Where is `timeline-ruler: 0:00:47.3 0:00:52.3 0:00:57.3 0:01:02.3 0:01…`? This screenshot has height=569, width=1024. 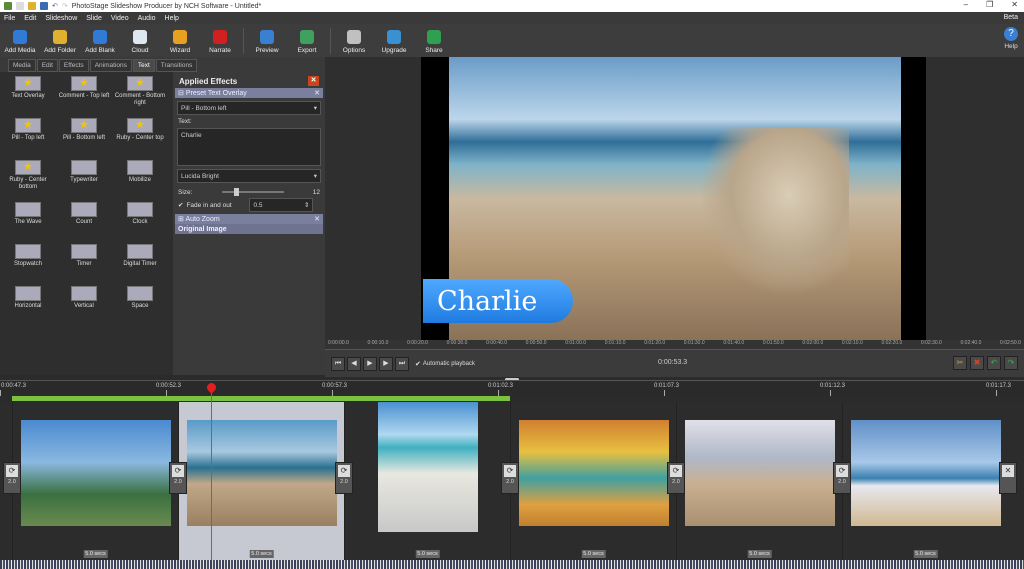
timeline-ruler: 0:00:47.3 0:00:52.3 0:00:57.3 0:01:02.3 0:01… is located at coordinates (512, 388).